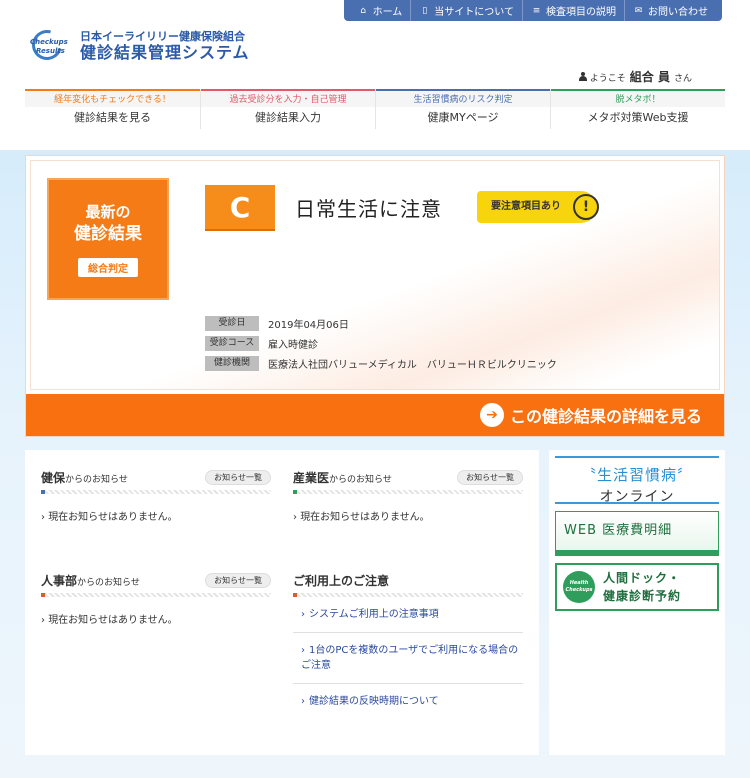  I want to click on banner-subtitle: オンライン, so click(637, 497).